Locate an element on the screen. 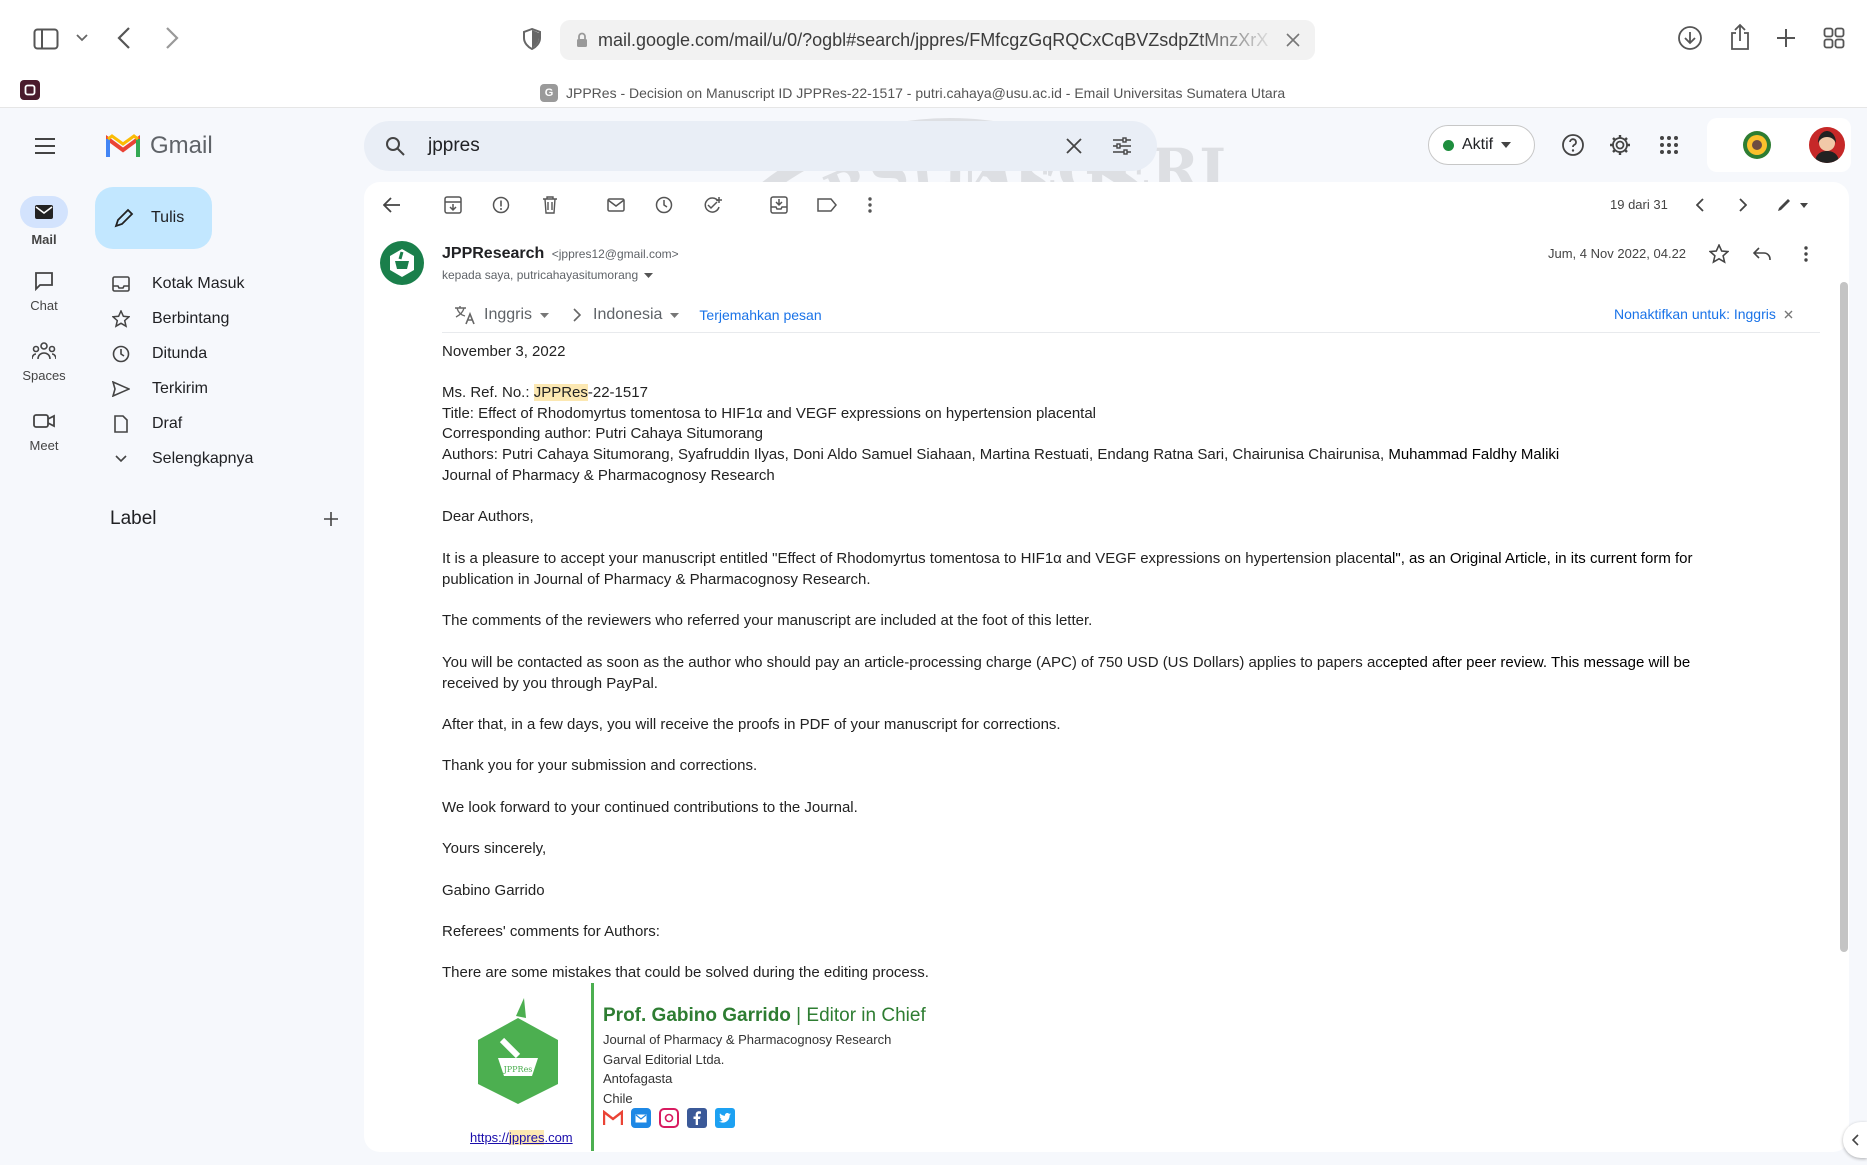  translate-from: Inggris is located at coordinates (508, 315).